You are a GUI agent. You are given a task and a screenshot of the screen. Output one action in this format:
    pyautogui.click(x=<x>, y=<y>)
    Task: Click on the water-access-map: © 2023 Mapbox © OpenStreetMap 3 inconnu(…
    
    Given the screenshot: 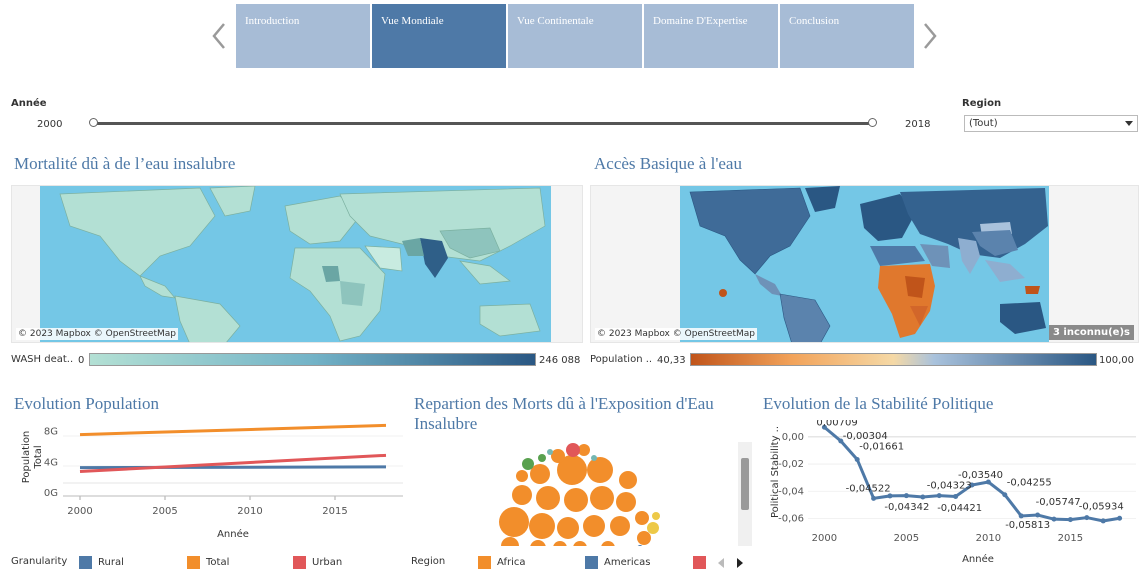 What is the action you would take?
    pyautogui.click(x=864, y=264)
    